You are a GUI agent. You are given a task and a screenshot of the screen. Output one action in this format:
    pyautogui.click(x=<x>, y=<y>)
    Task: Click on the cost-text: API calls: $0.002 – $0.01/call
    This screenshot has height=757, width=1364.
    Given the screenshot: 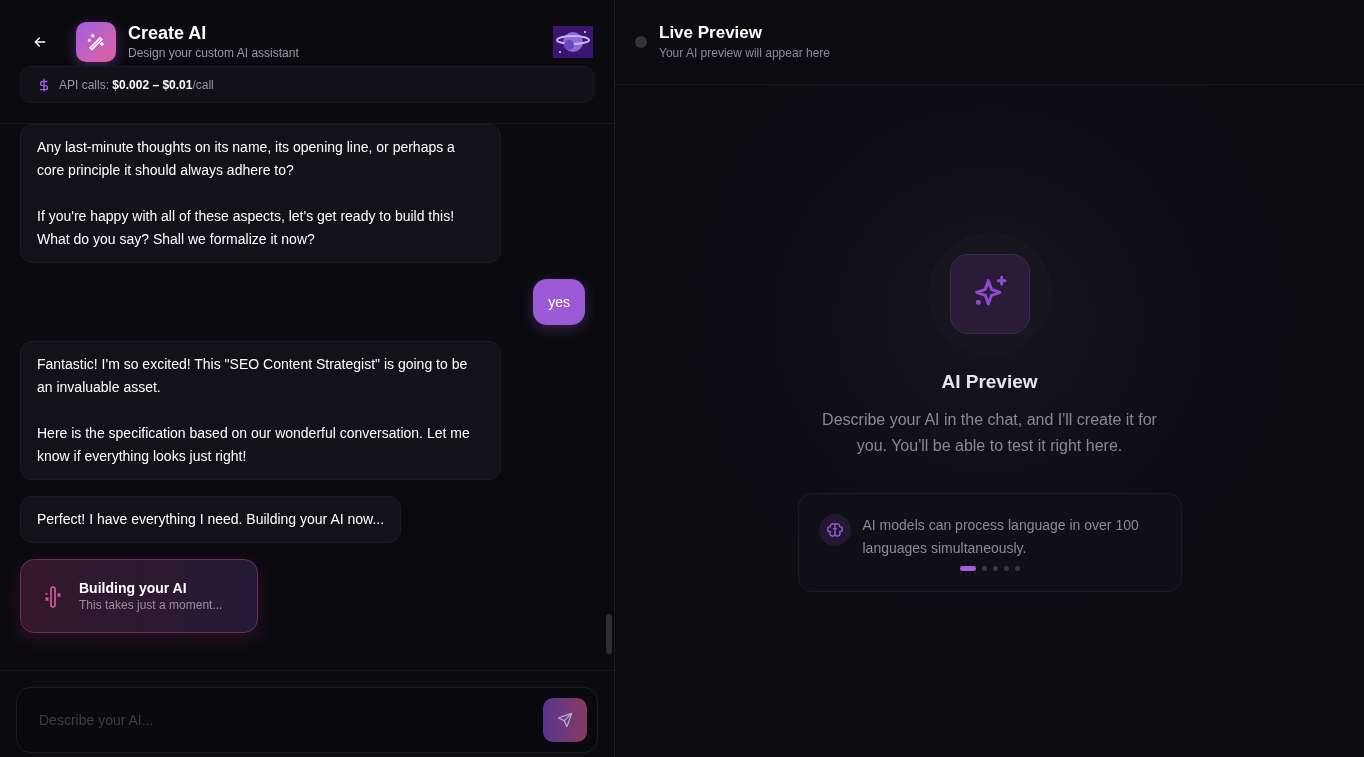 What is the action you would take?
    pyautogui.click(x=136, y=85)
    